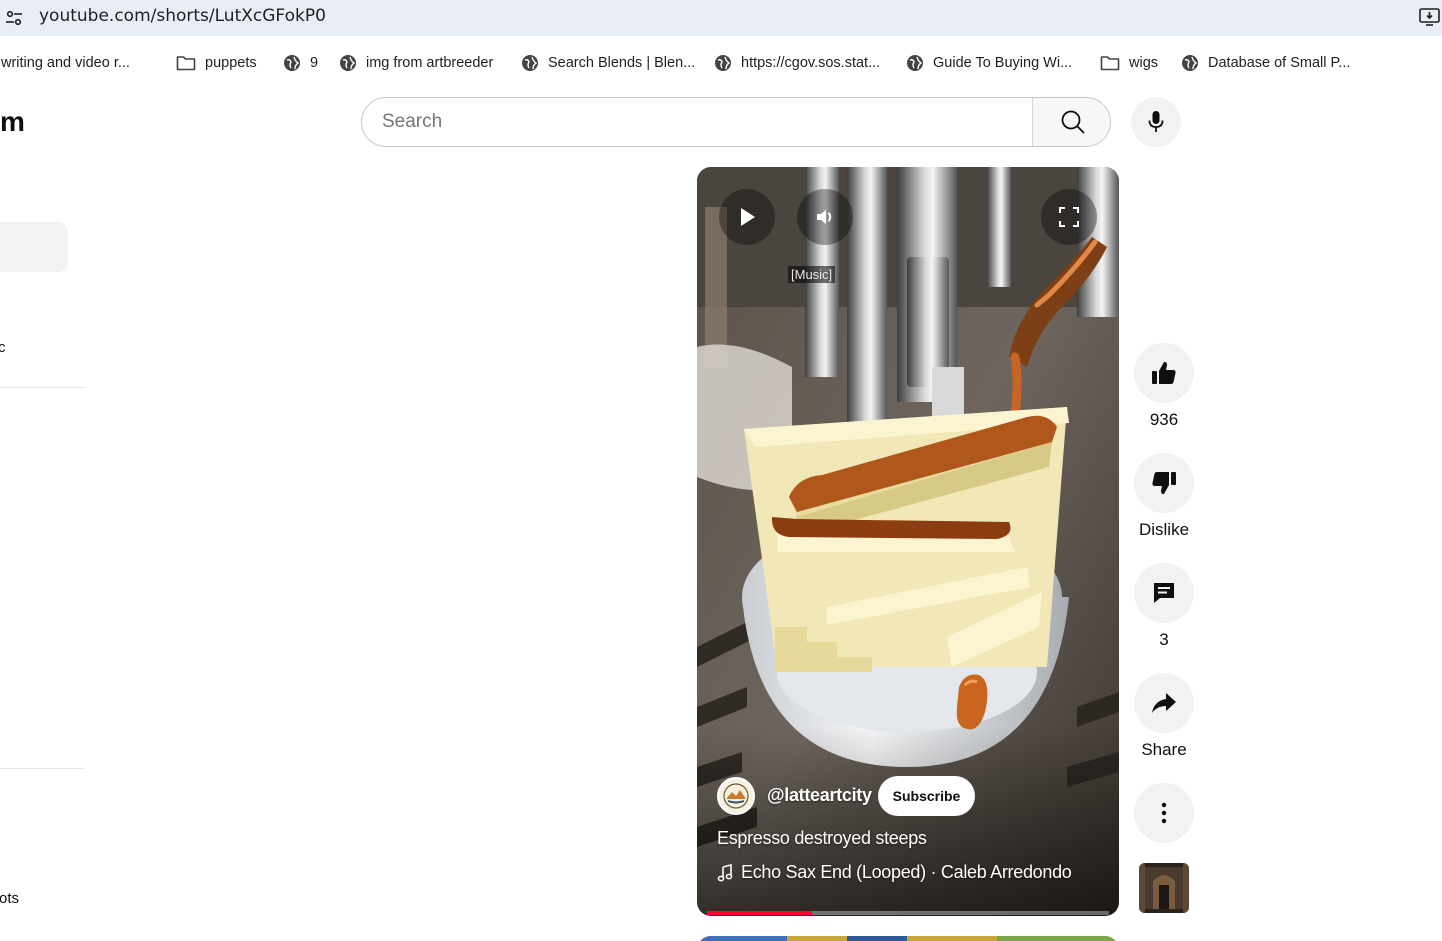 The width and height of the screenshot is (1442, 941). I want to click on youtube-logo-fragment: m, so click(12, 122).